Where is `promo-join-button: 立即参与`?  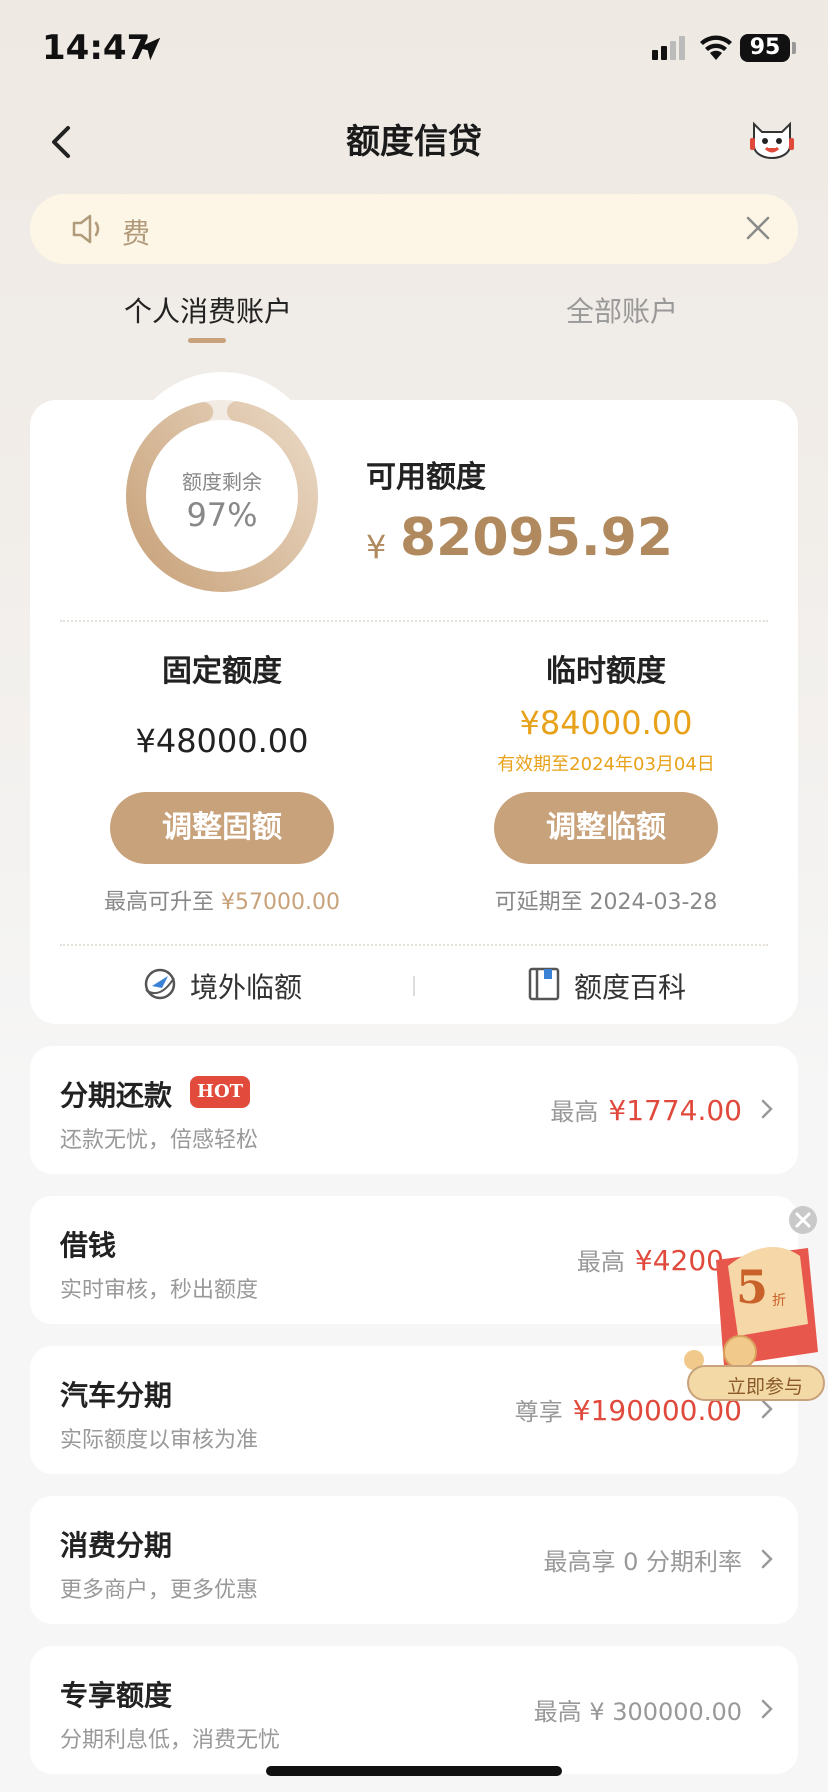 promo-join-button: 立即参与 is located at coordinates (765, 1385).